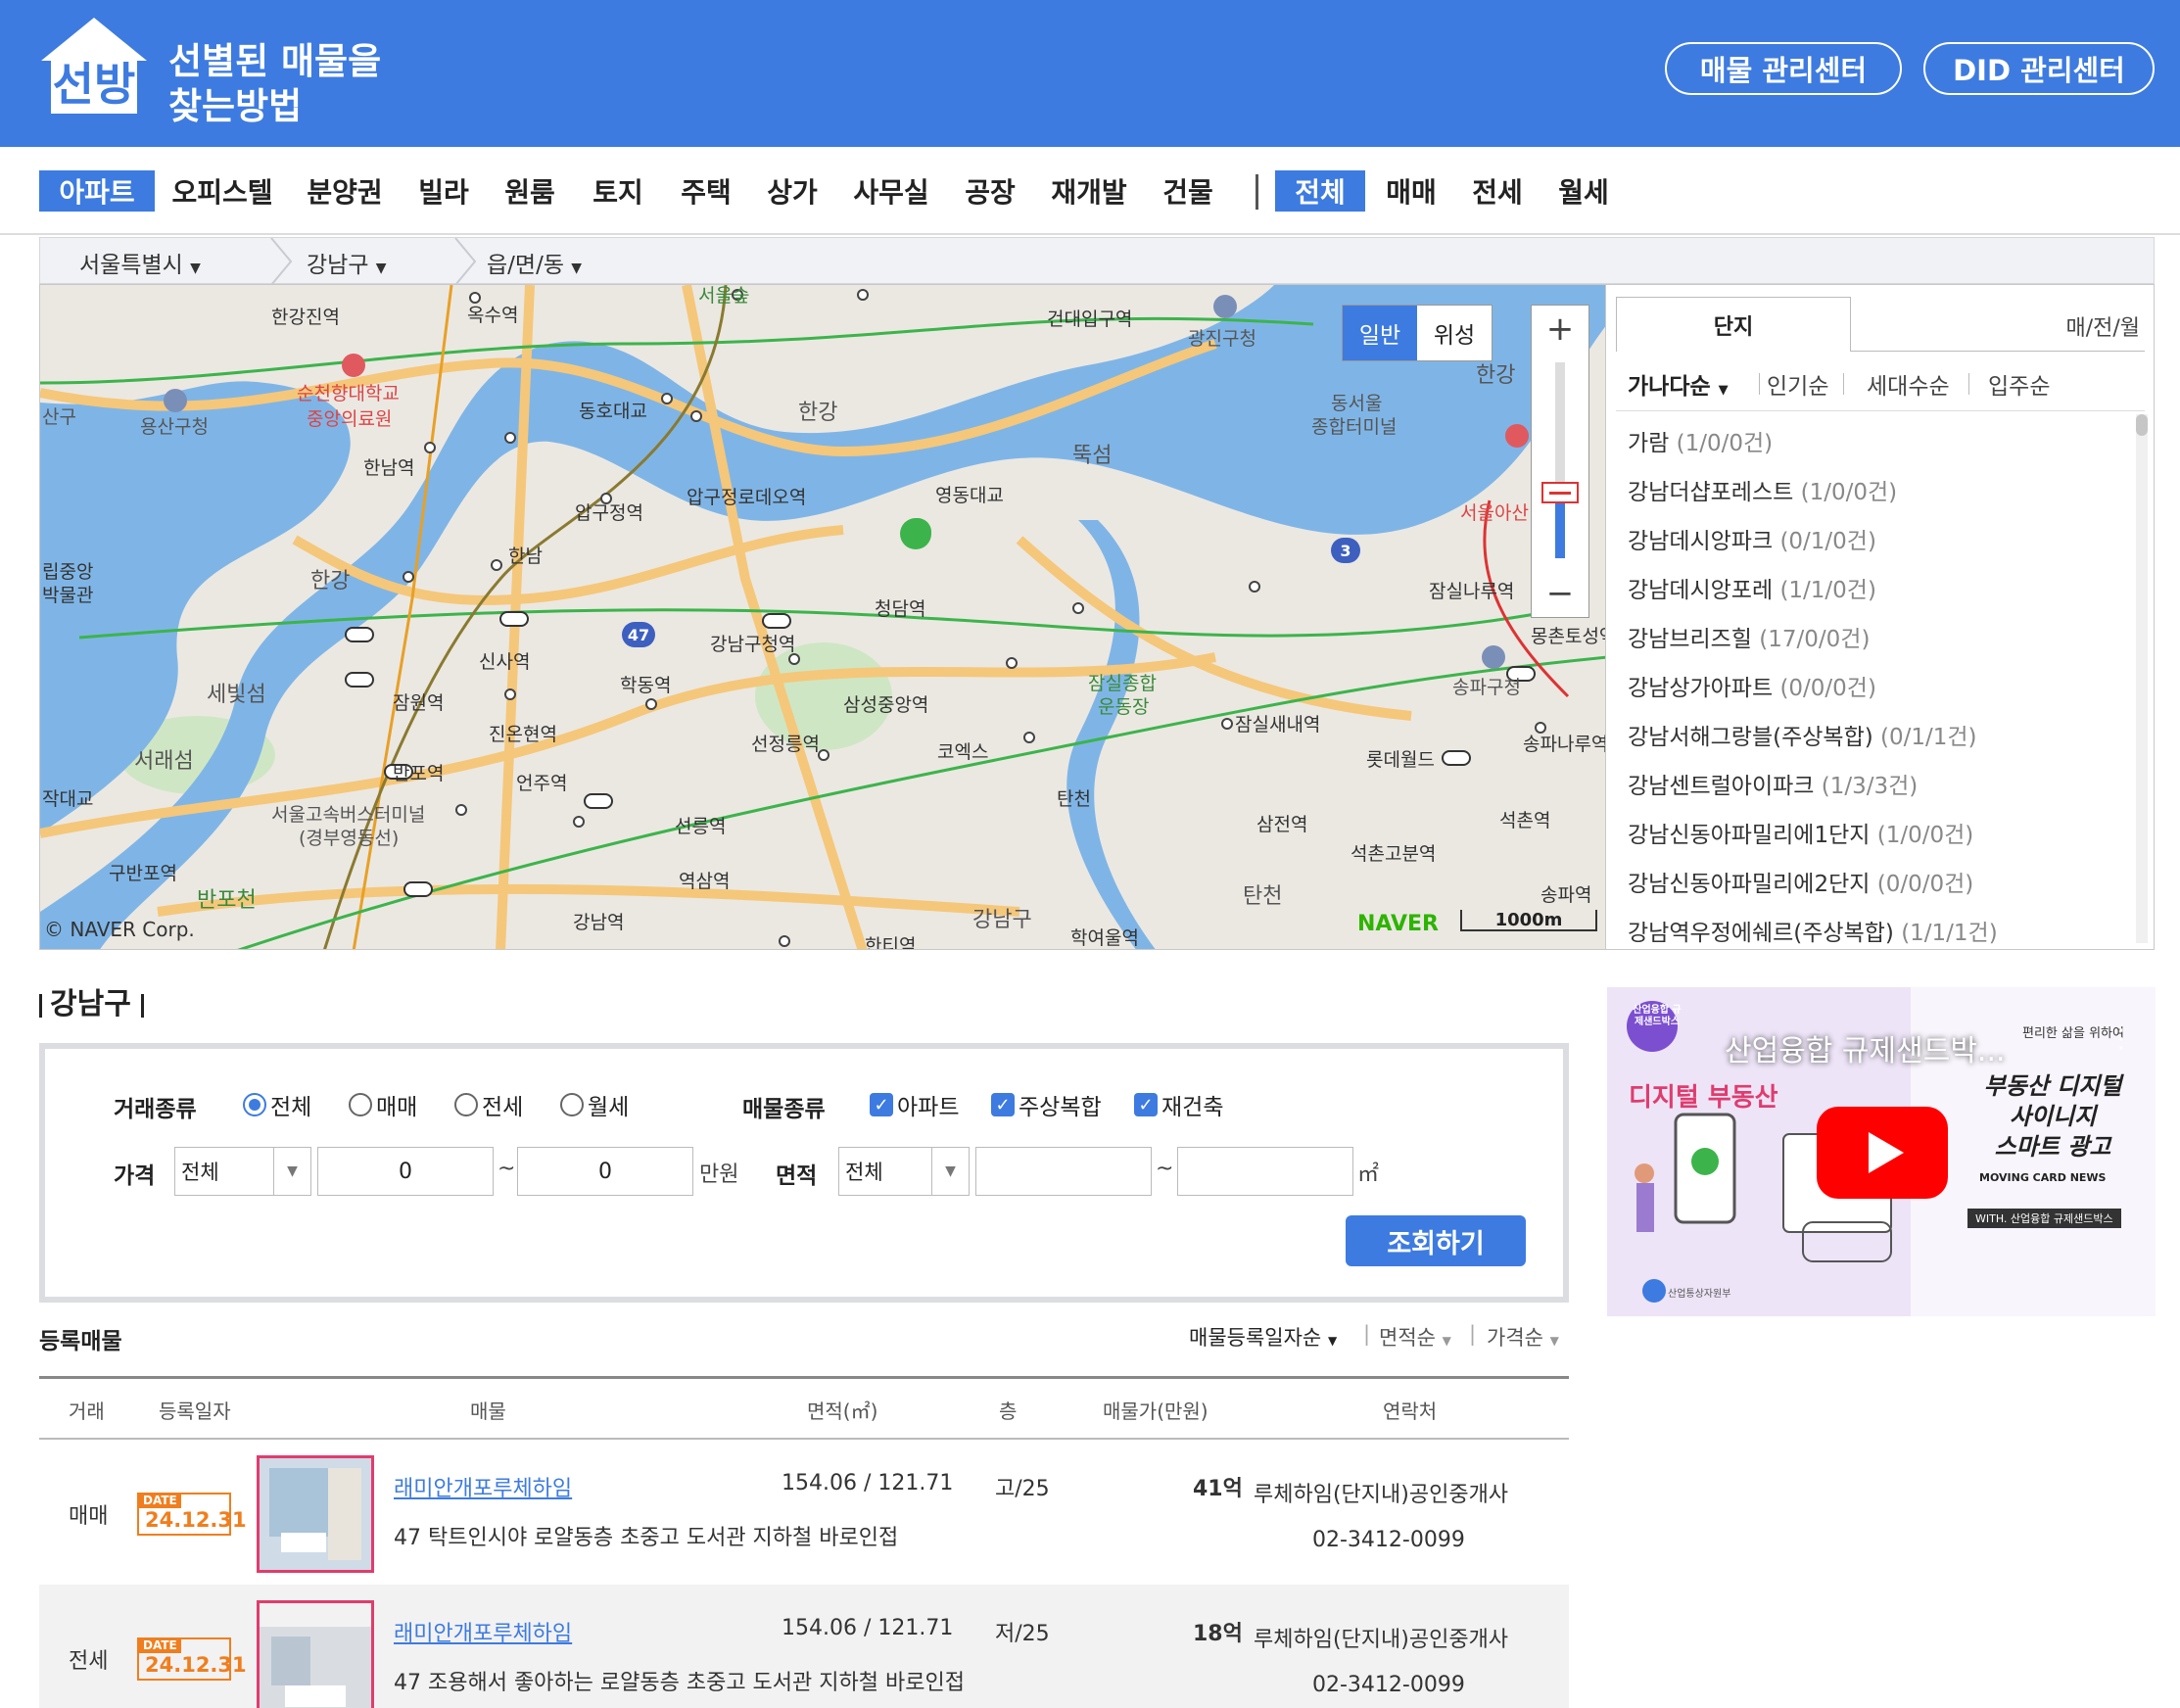 The width and height of the screenshot is (2180, 1708). Describe the element at coordinates (1178, 1104) in the screenshot. I see `checkbox-reconstruction: ✓ 재건축` at that location.